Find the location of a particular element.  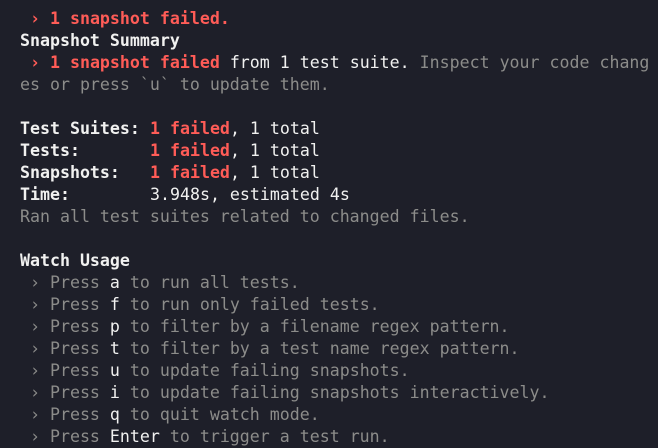

watch-desc: to update failing snapshots. is located at coordinates (264, 370).